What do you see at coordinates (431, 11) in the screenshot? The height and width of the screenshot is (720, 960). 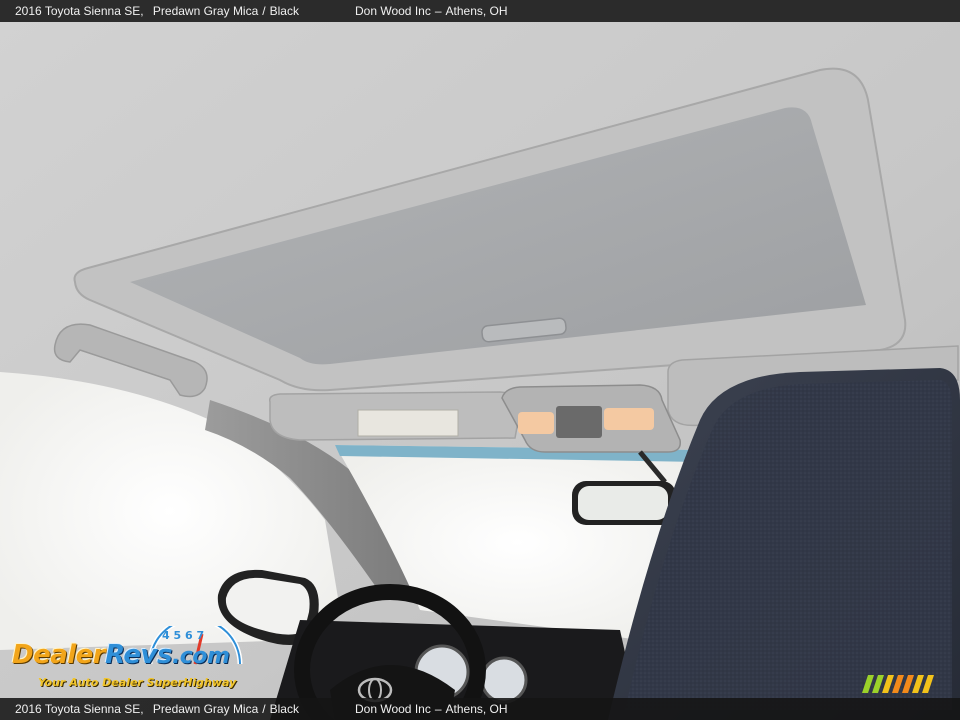 I see `caption-dealer-group: Don Wood Inc – Athens, OH` at bounding box center [431, 11].